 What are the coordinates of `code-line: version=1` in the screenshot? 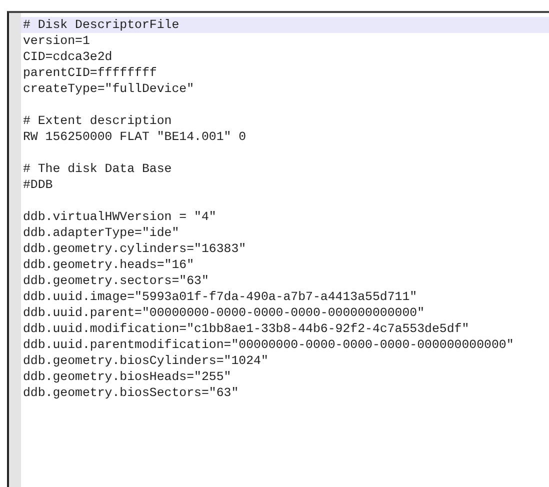 It's located at (56, 41).